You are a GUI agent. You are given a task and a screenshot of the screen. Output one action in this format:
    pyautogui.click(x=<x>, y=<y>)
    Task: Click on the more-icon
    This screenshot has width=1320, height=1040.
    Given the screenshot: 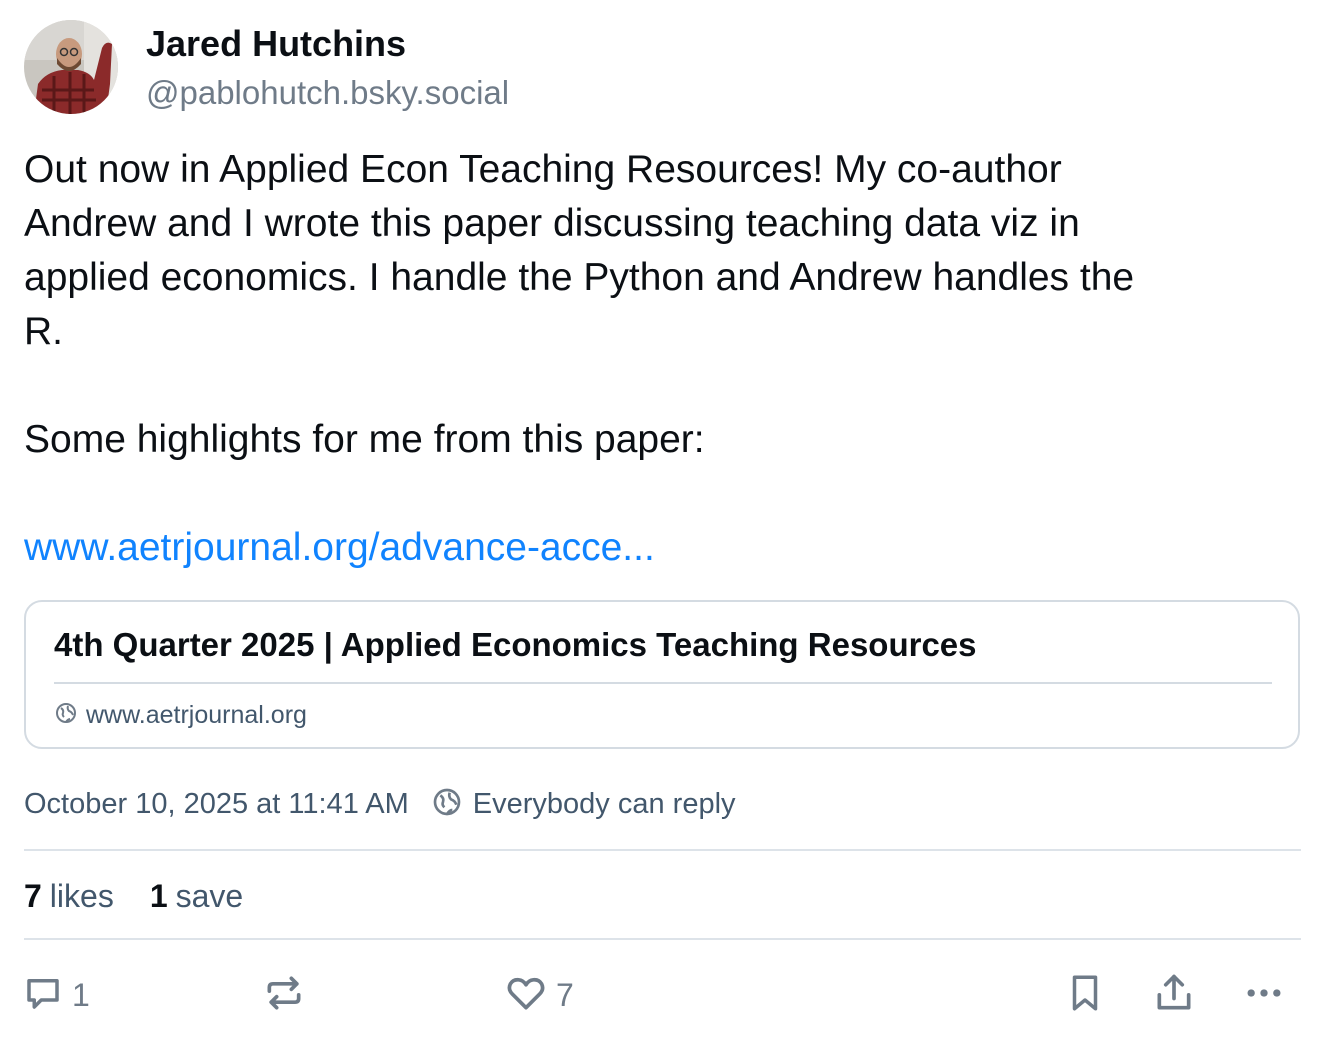 What is the action you would take?
    pyautogui.click(x=1264, y=995)
    